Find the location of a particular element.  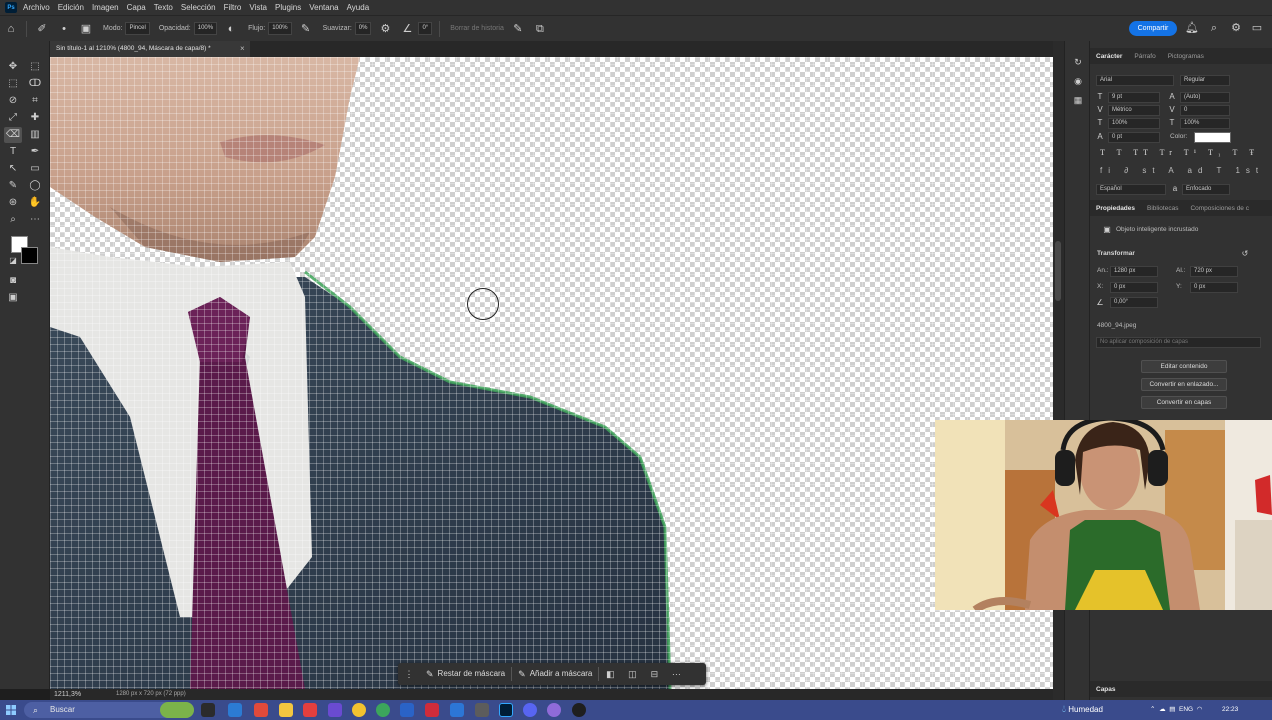

search-icon: ⌕ is located at coordinates (1214, 28).